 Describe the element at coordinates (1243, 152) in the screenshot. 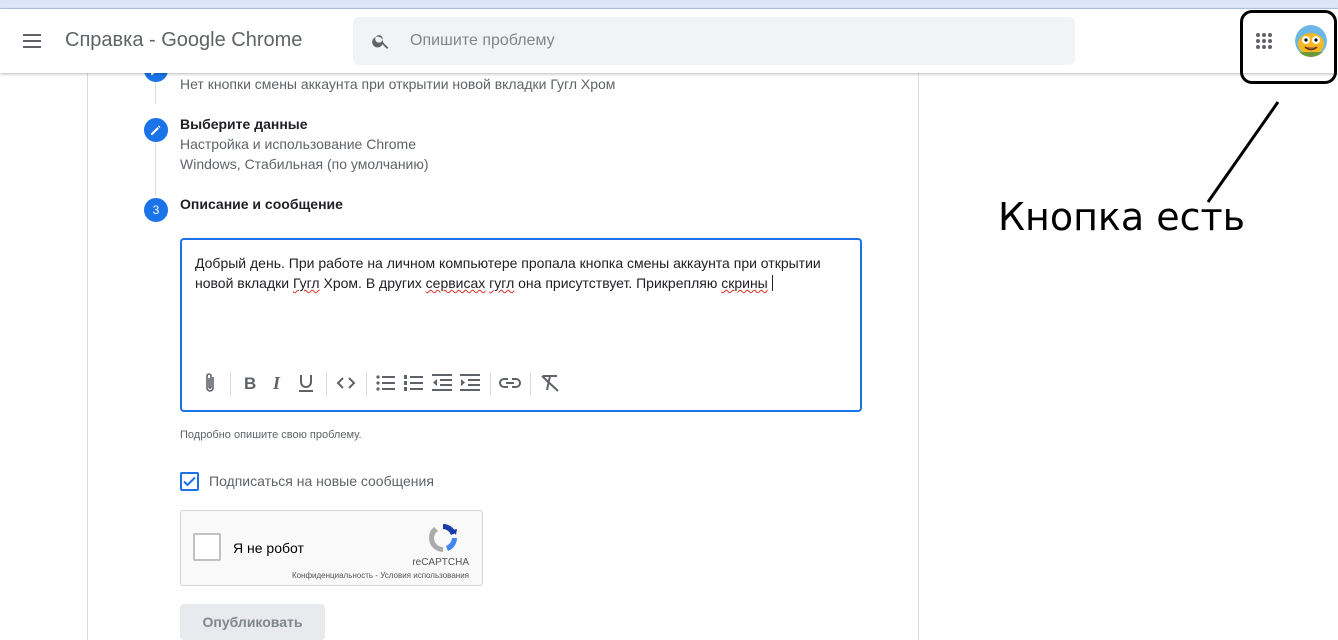

I see `annotation-pointer-line` at that location.